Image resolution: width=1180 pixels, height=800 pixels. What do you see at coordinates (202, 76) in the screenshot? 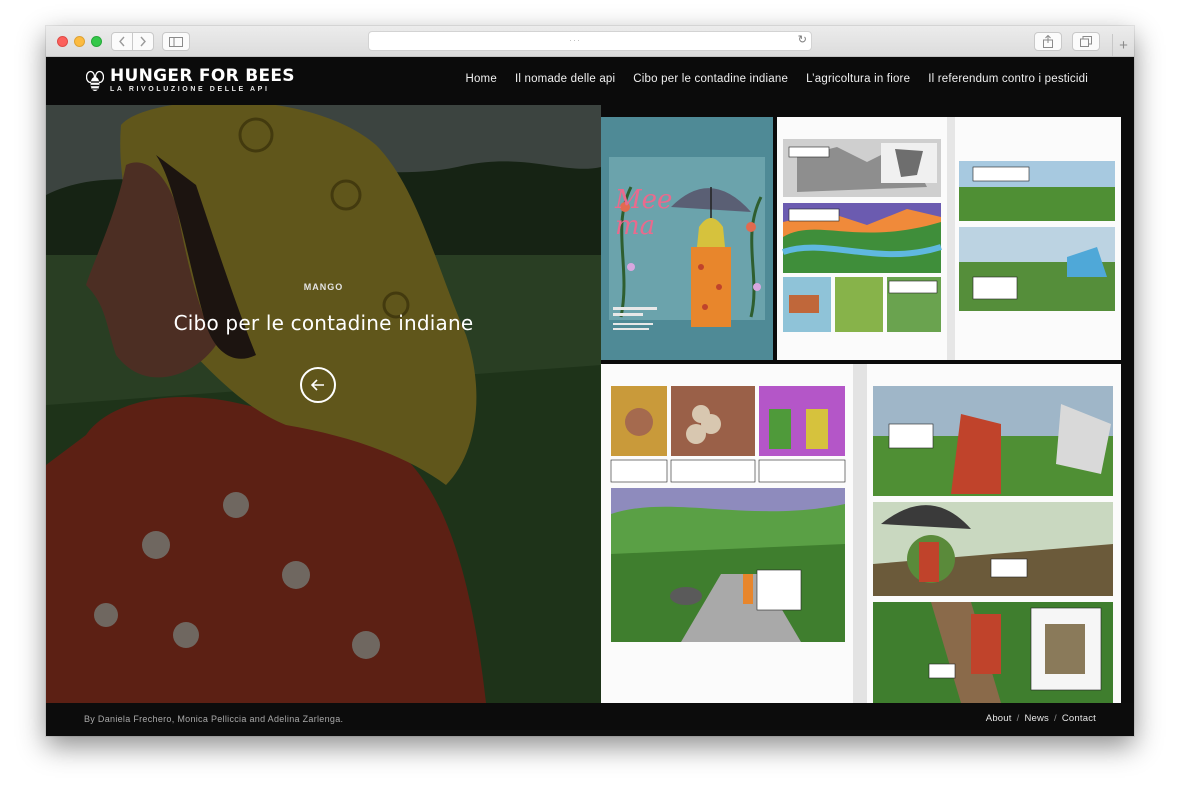
I see `logo-title: HUNGER FOR BEES` at bounding box center [202, 76].